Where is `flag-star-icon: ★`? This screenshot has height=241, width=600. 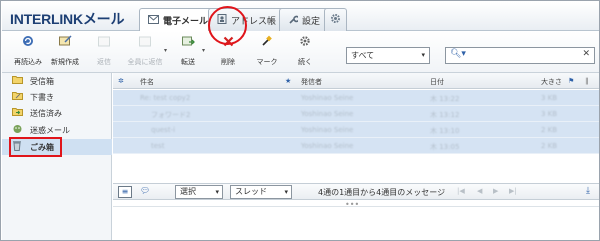 flag-star-icon: ★ is located at coordinates (288, 81).